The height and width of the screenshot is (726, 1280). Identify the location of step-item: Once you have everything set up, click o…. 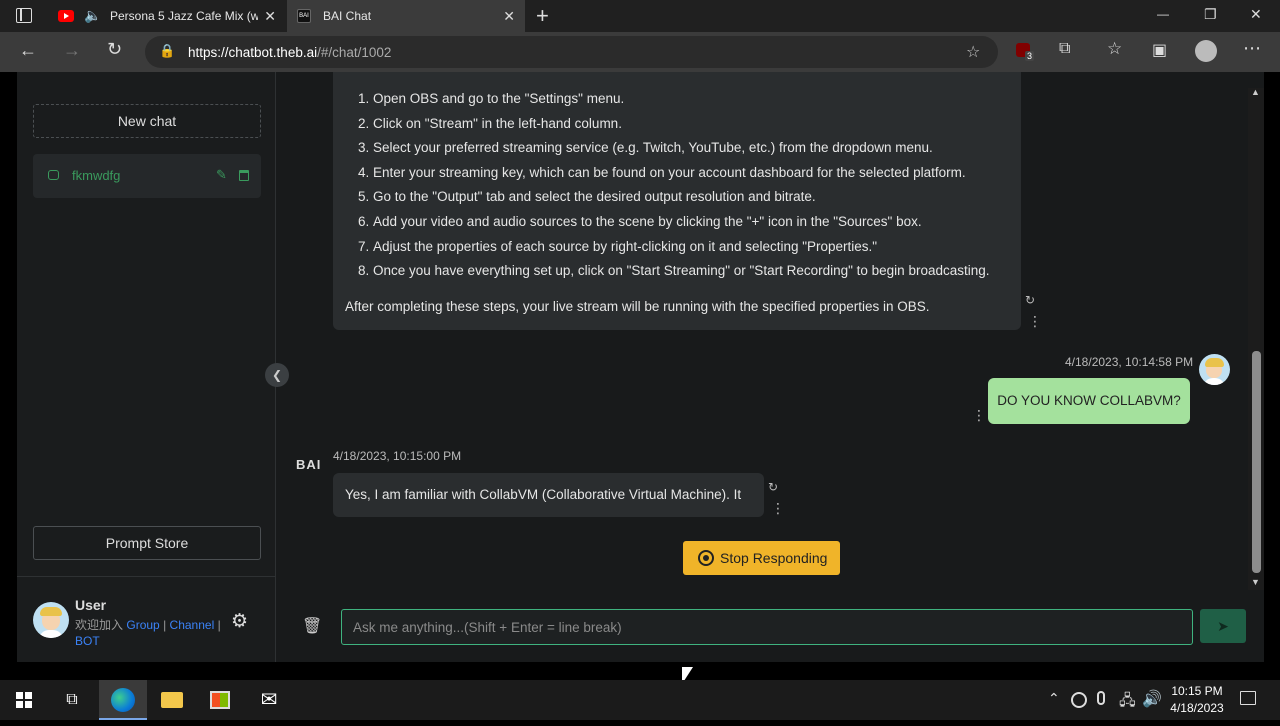
(681, 271).